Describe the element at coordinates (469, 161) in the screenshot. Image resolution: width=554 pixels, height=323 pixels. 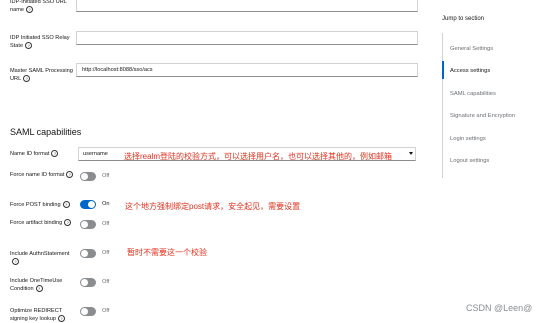
I see `jump-item-logout-settings: Logout settings` at that location.